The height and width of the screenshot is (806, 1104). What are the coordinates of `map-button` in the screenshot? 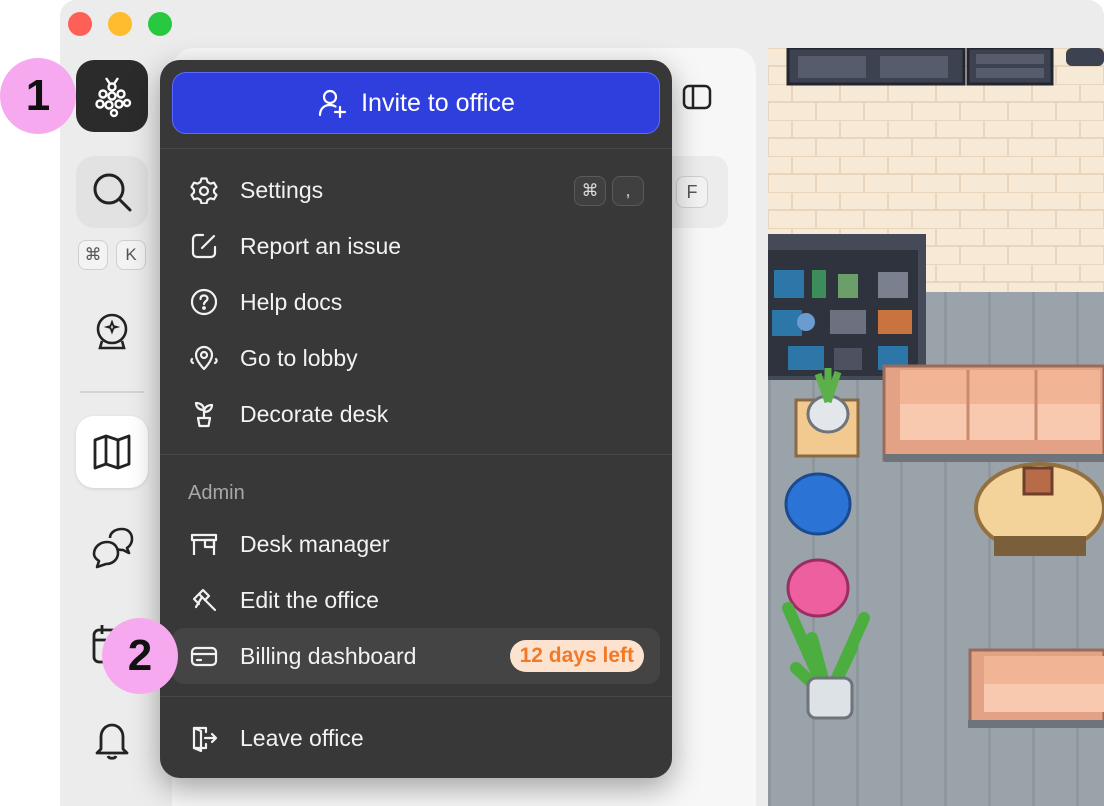 It's located at (112, 452).